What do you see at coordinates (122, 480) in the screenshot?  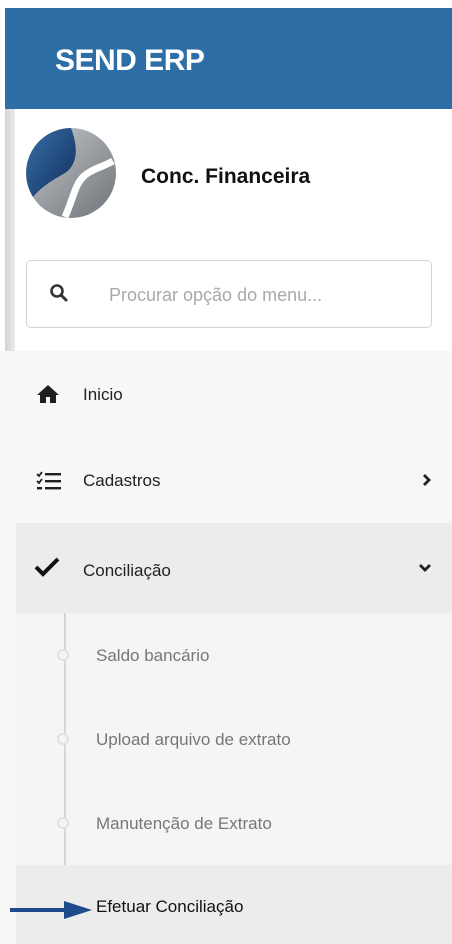 I see `sidebar-item-label: Cadastros` at bounding box center [122, 480].